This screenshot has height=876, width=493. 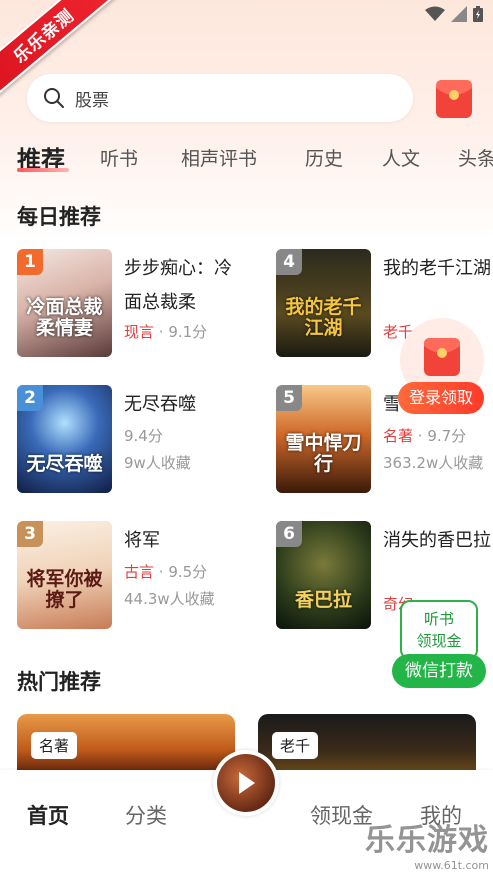 I want to click on book-score: 9.4分, so click(x=143, y=436).